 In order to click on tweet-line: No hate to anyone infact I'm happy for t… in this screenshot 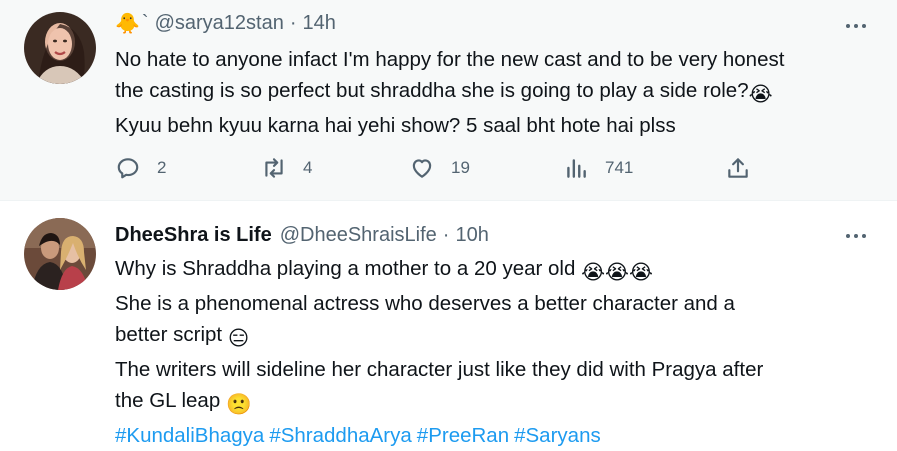, I will do `click(450, 59)`.